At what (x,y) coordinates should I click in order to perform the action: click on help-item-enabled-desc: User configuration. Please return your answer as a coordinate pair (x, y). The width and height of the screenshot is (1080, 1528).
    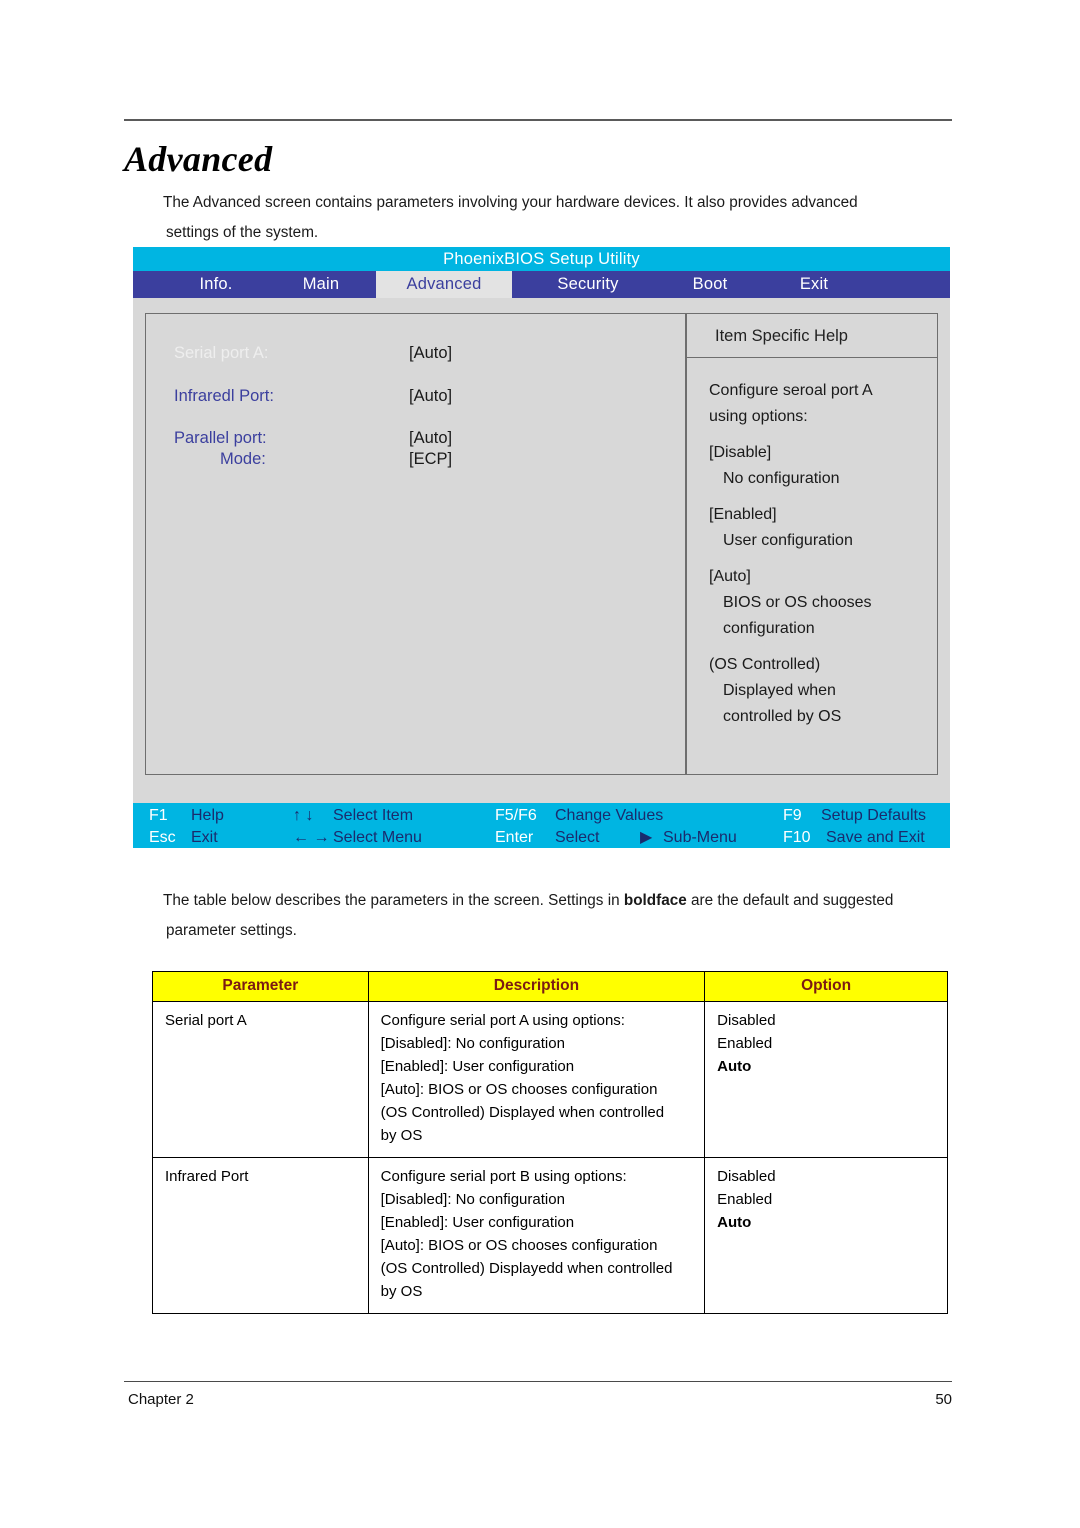
    Looking at the image, I should click on (788, 540).